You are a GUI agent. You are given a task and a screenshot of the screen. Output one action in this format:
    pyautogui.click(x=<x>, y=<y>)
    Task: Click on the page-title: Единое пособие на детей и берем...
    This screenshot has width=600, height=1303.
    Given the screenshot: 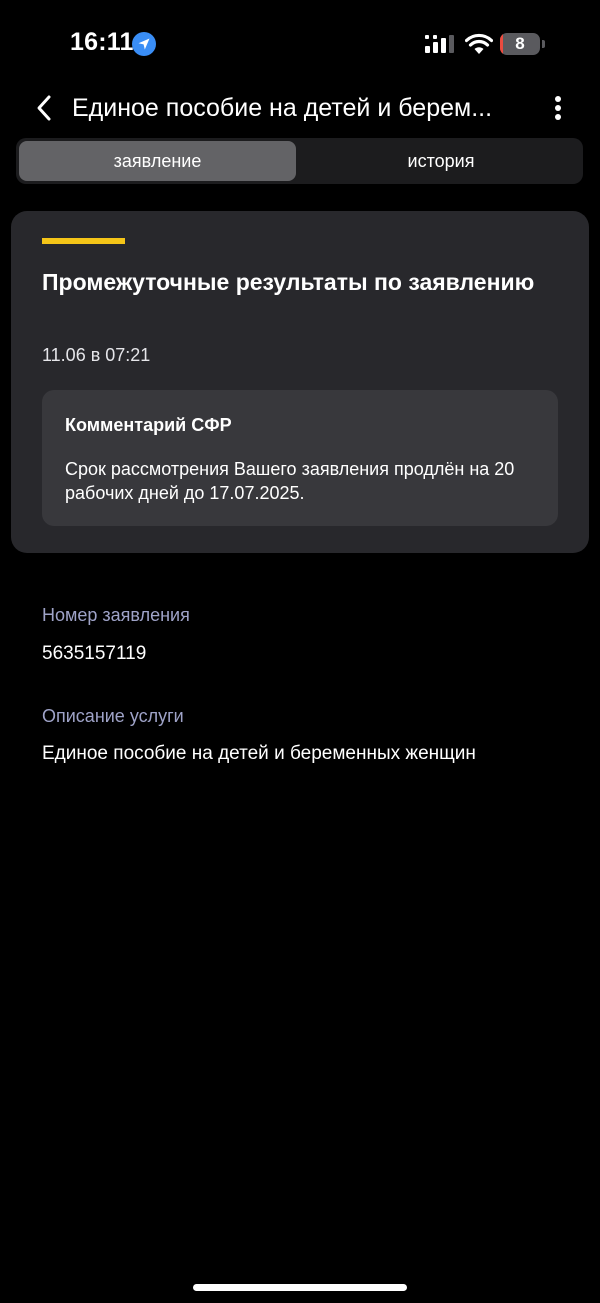 What is the action you would take?
    pyautogui.click(x=282, y=108)
    